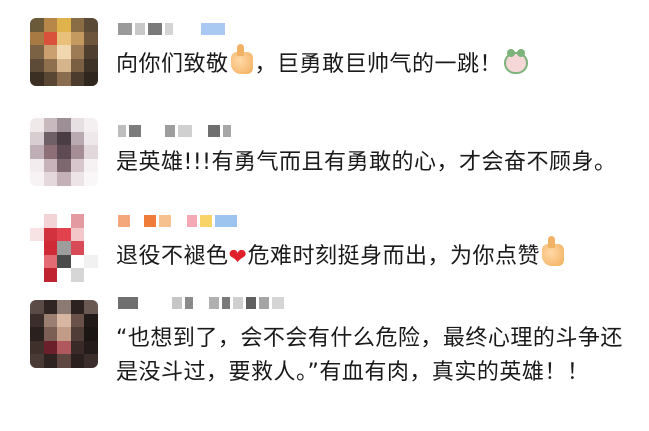 The width and height of the screenshot is (649, 431). I want to click on red-heart-icon: ❤, so click(238, 257).